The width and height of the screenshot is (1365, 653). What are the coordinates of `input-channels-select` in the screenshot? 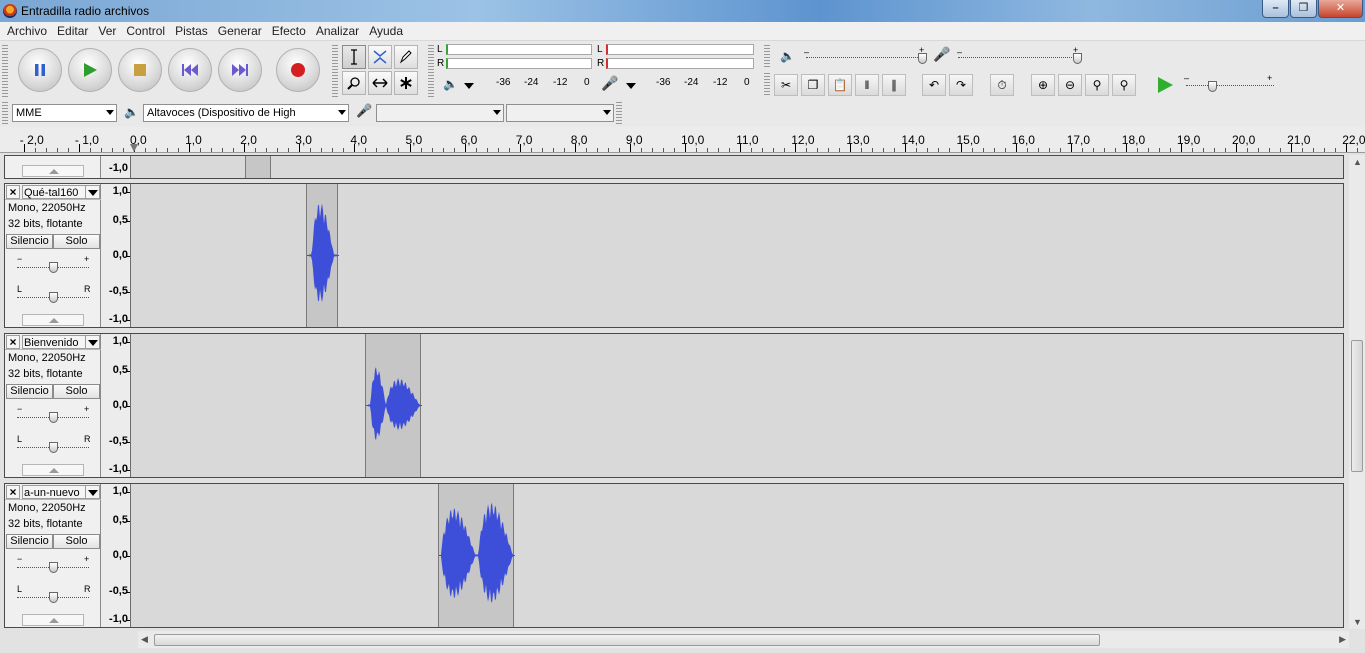 It's located at (560, 113).